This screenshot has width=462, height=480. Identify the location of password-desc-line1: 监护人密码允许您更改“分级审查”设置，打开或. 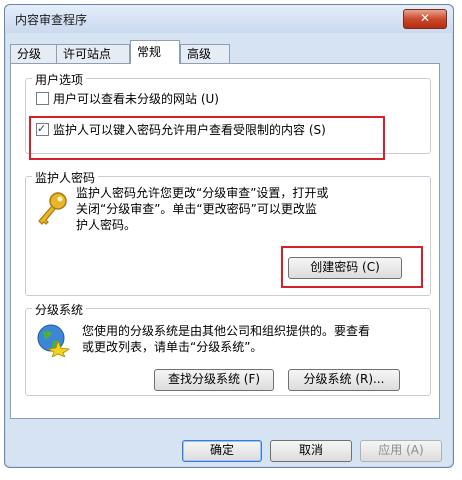
(202, 193).